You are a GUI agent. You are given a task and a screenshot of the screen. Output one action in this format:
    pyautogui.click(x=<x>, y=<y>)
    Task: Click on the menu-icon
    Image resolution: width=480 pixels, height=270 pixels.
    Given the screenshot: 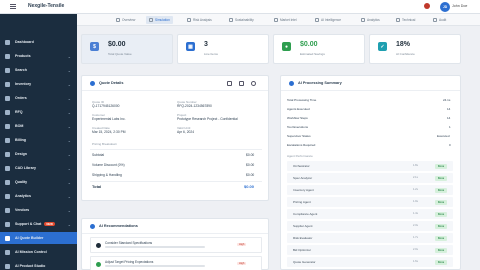 What is the action you would take?
    pyautogui.click(x=13, y=6)
    